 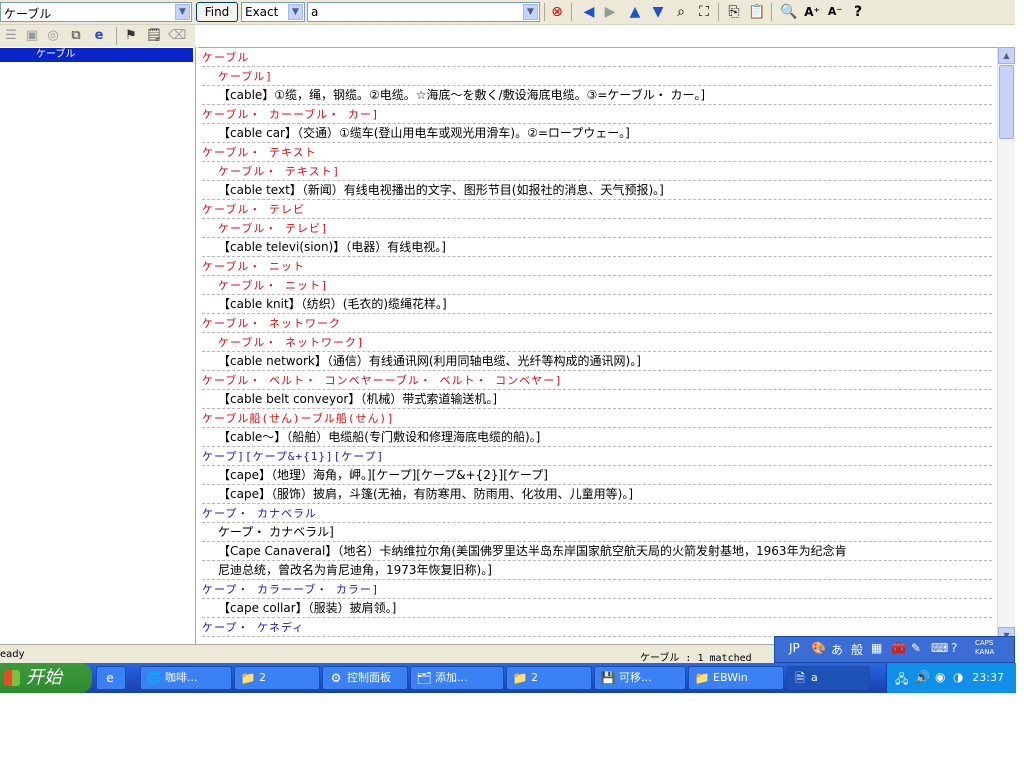 What do you see at coordinates (597, 304) in the screenshot?
I see `entry-definition: 【cable knit】（纺织）(毛衣的)缆绳花样。]` at bounding box center [597, 304].